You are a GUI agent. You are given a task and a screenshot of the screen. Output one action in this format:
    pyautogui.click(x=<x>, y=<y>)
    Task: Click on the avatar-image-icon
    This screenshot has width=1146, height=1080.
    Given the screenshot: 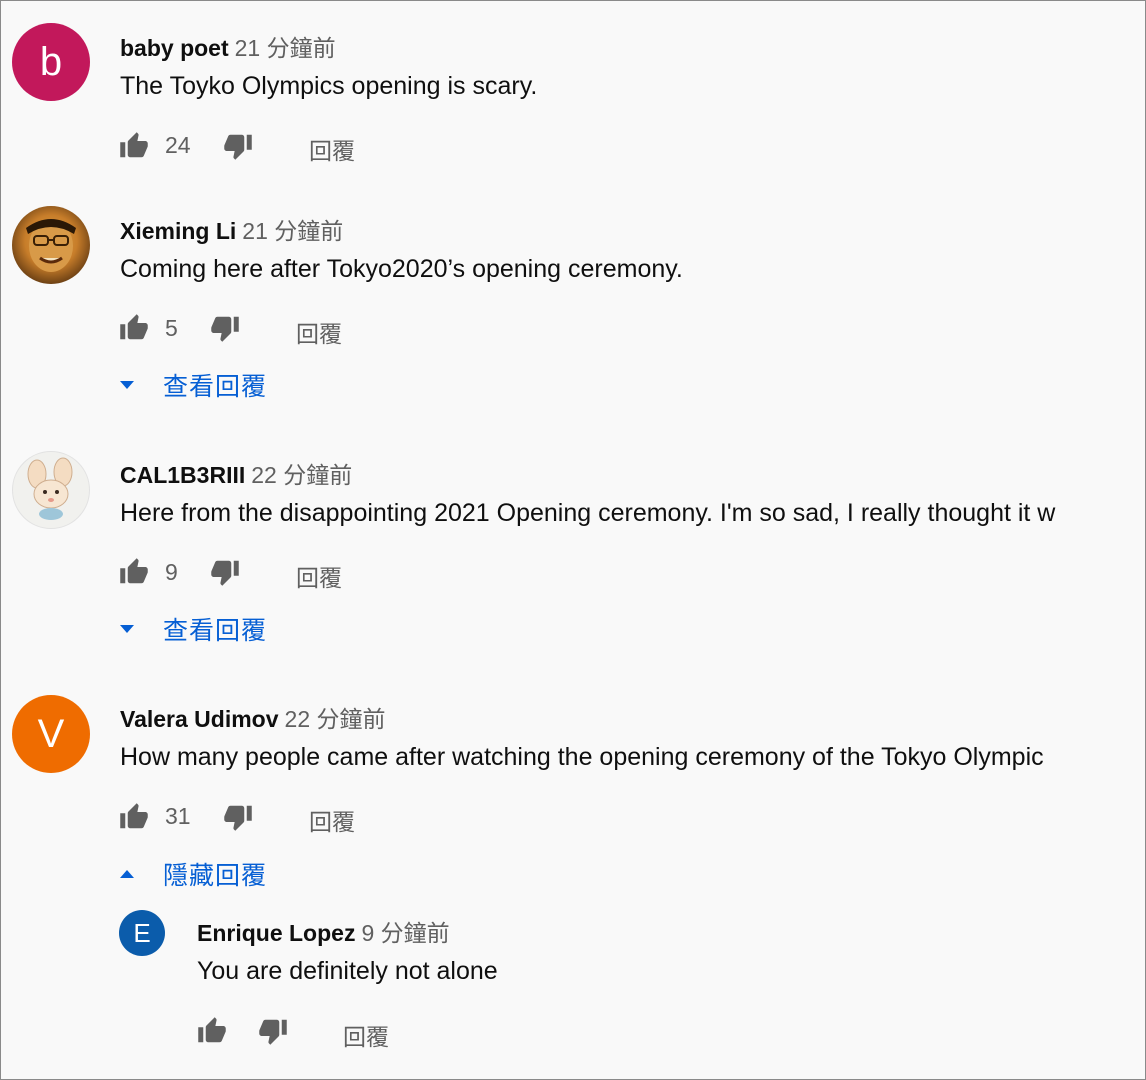 What is the action you would take?
    pyautogui.click(x=50, y=488)
    